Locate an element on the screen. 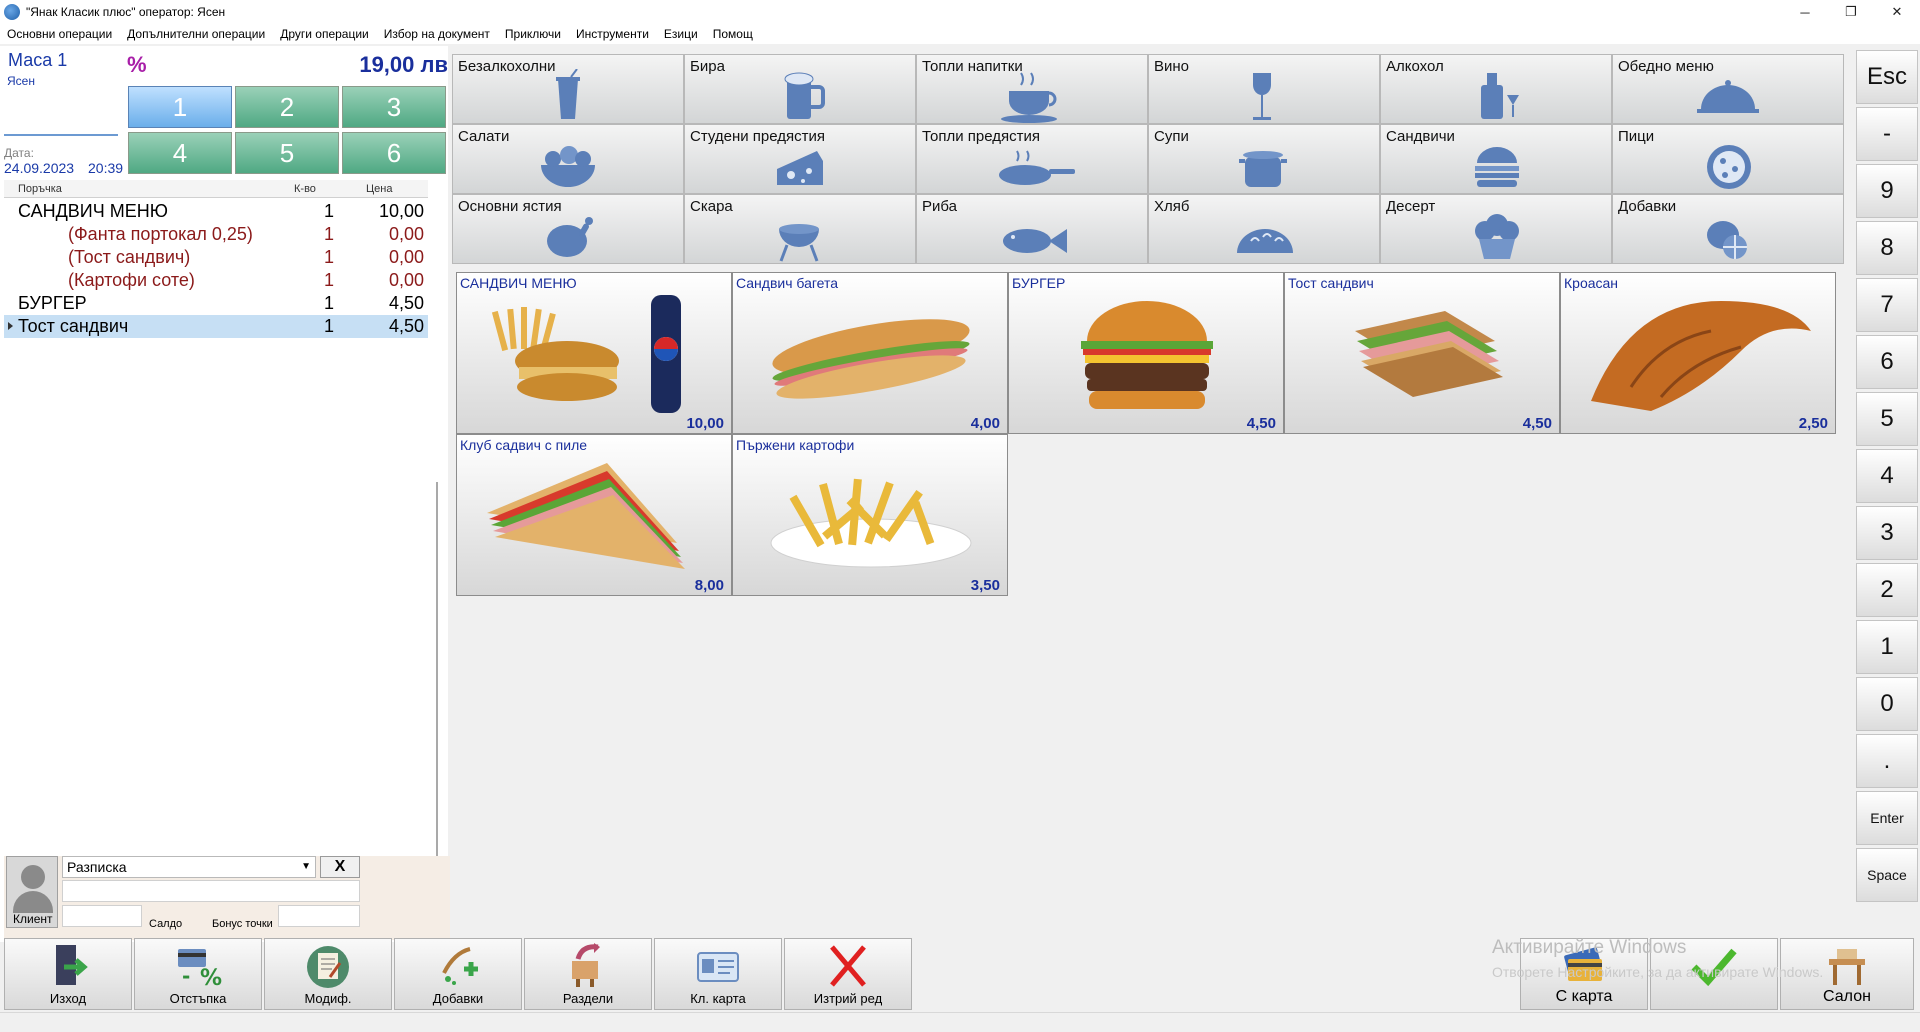  category-grill: Скара is located at coordinates (800, 229).